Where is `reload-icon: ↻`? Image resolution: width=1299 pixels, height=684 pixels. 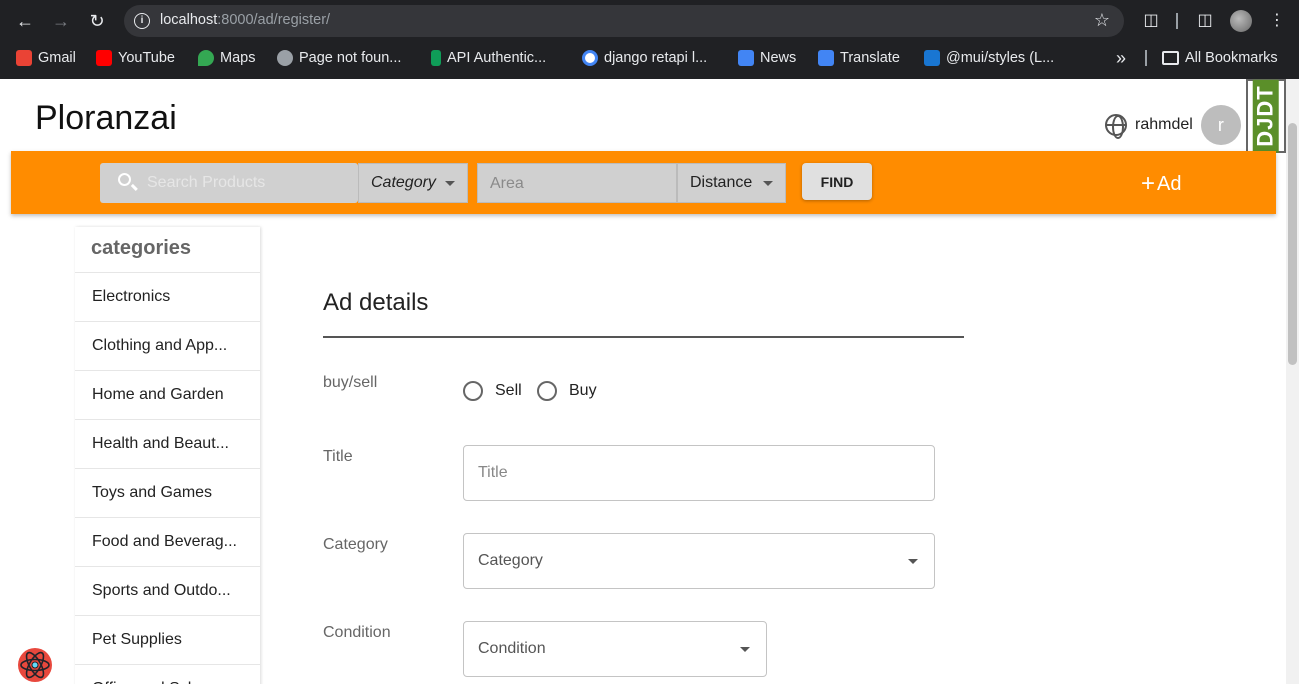 reload-icon: ↻ is located at coordinates (97, 21).